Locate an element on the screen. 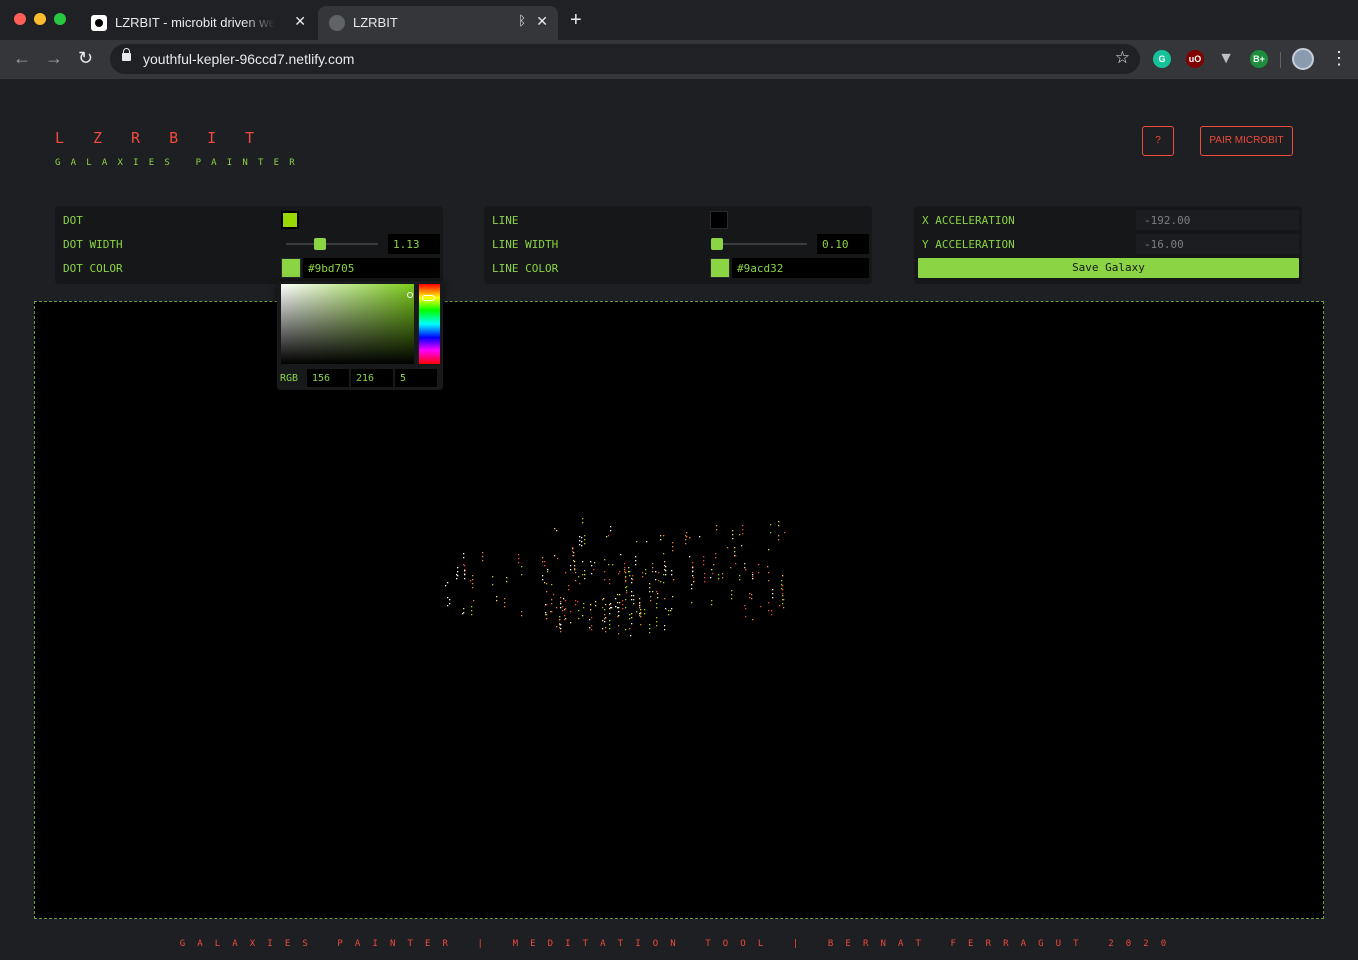  ublock-icon: uO is located at coordinates (1195, 59).